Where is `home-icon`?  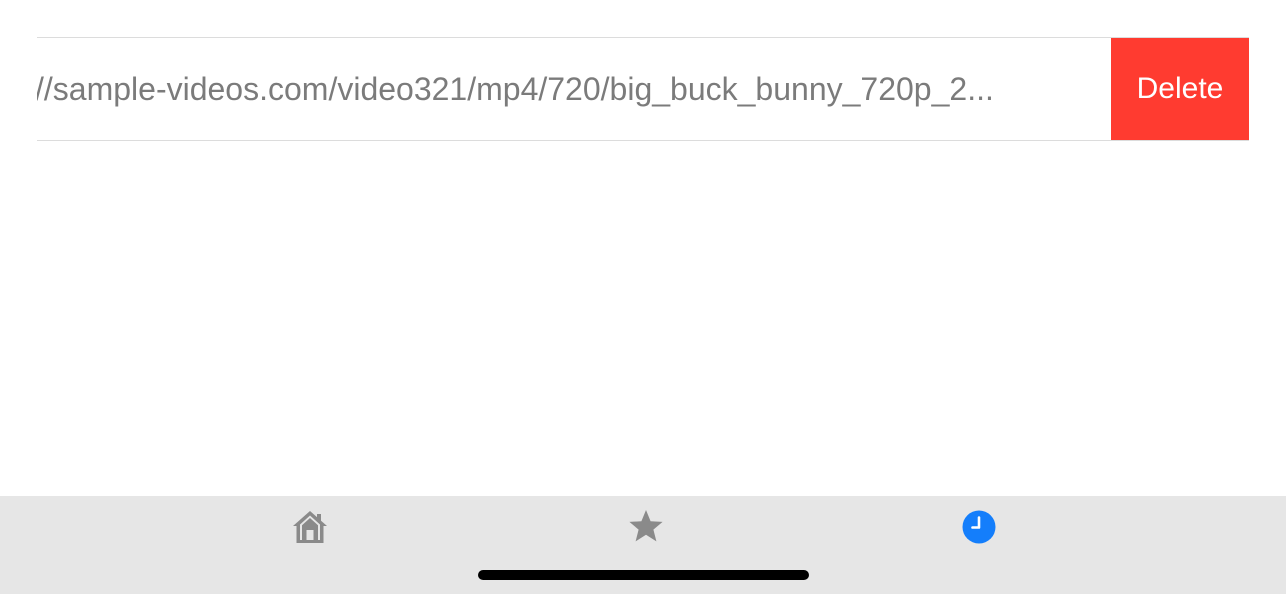
home-icon is located at coordinates (310, 527).